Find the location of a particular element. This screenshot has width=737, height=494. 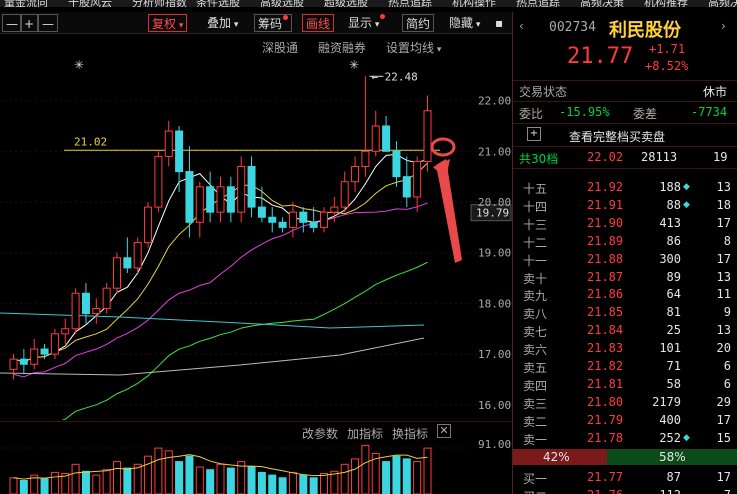

top-nav-item: 机构操作 is located at coordinates (474, 3).